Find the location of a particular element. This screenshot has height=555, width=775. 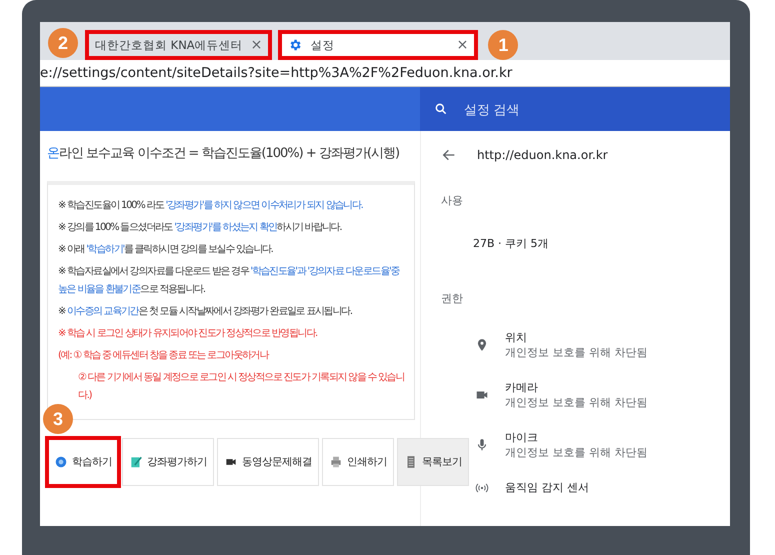

usage-text: 27B · 쿠키 5개 is located at coordinates (511, 243).